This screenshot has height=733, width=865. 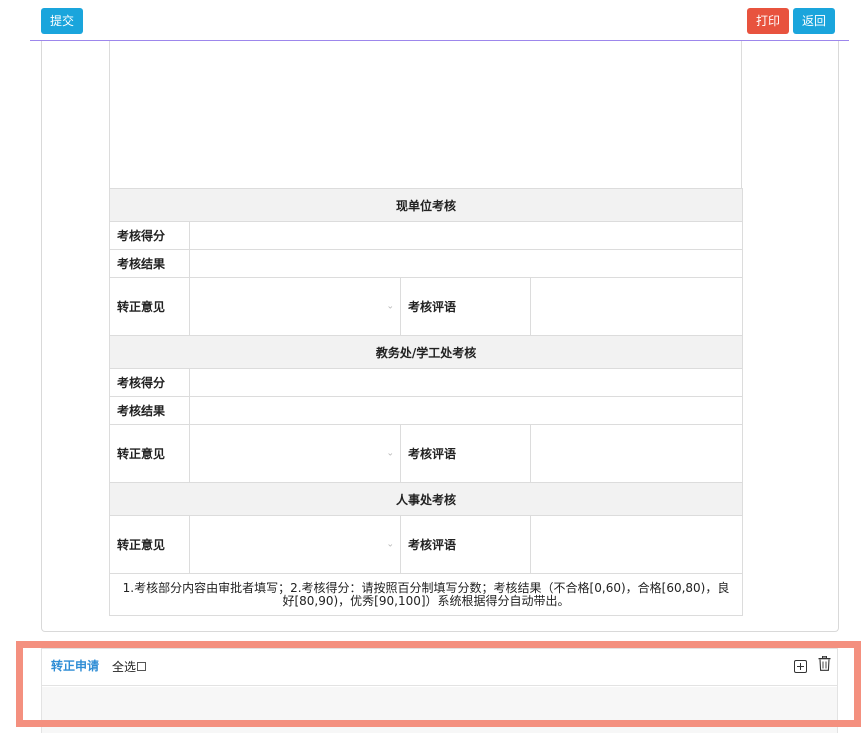 I want to click on section-title-current-unit: 现单位考核, so click(x=426, y=205).